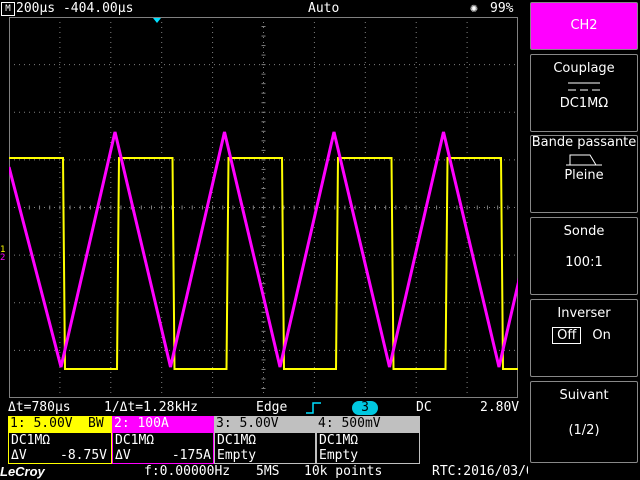 The image size is (640, 480). What do you see at coordinates (75, 8) in the screenshot?
I see `timebase-readout: 200µs -404.00µs` at bounding box center [75, 8].